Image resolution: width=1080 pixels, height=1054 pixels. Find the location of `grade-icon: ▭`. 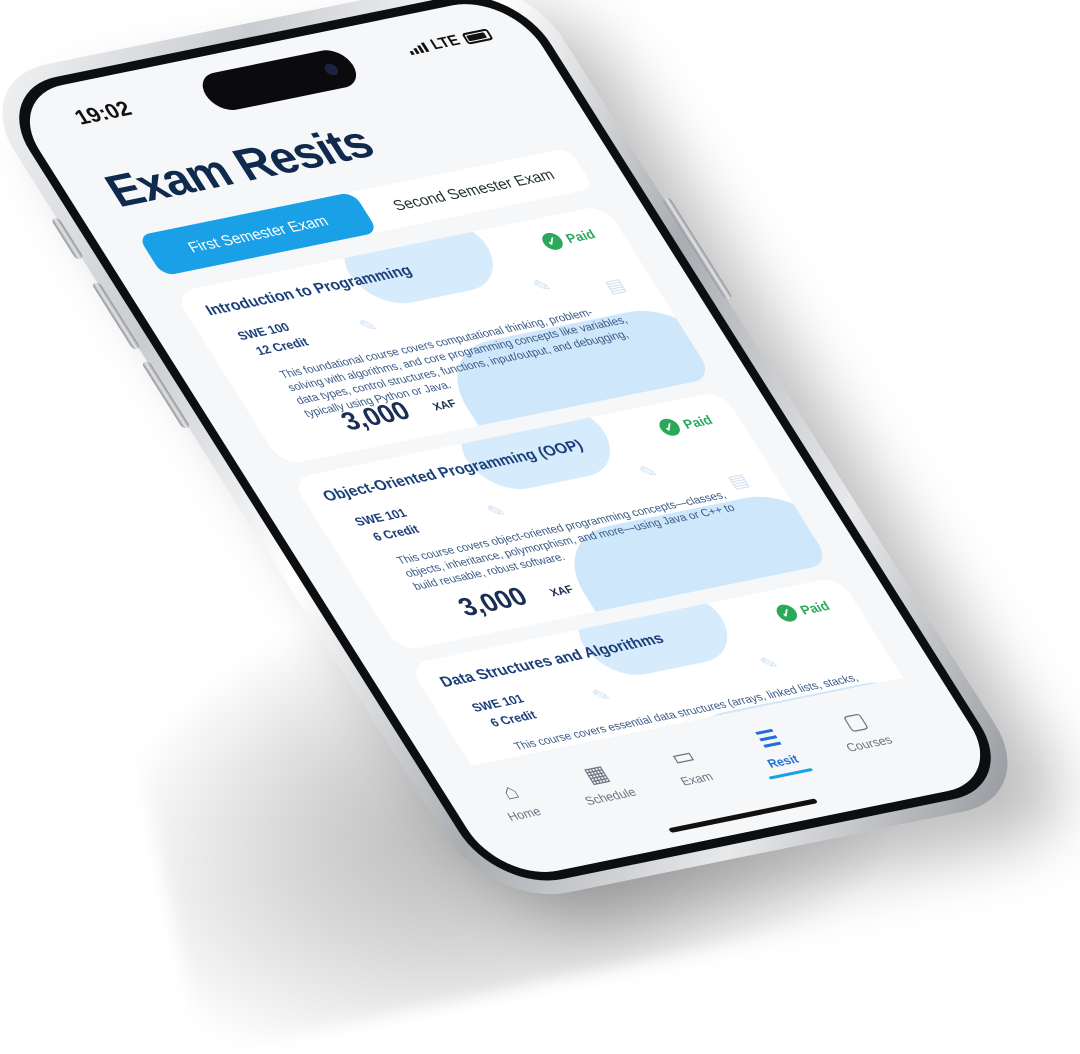

grade-icon: ▭ is located at coordinates (682, 756).